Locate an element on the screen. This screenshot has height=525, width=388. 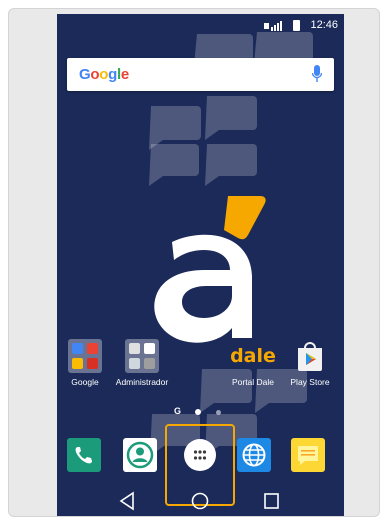
app-label-play-store: Play Store is located at coordinates (310, 382).